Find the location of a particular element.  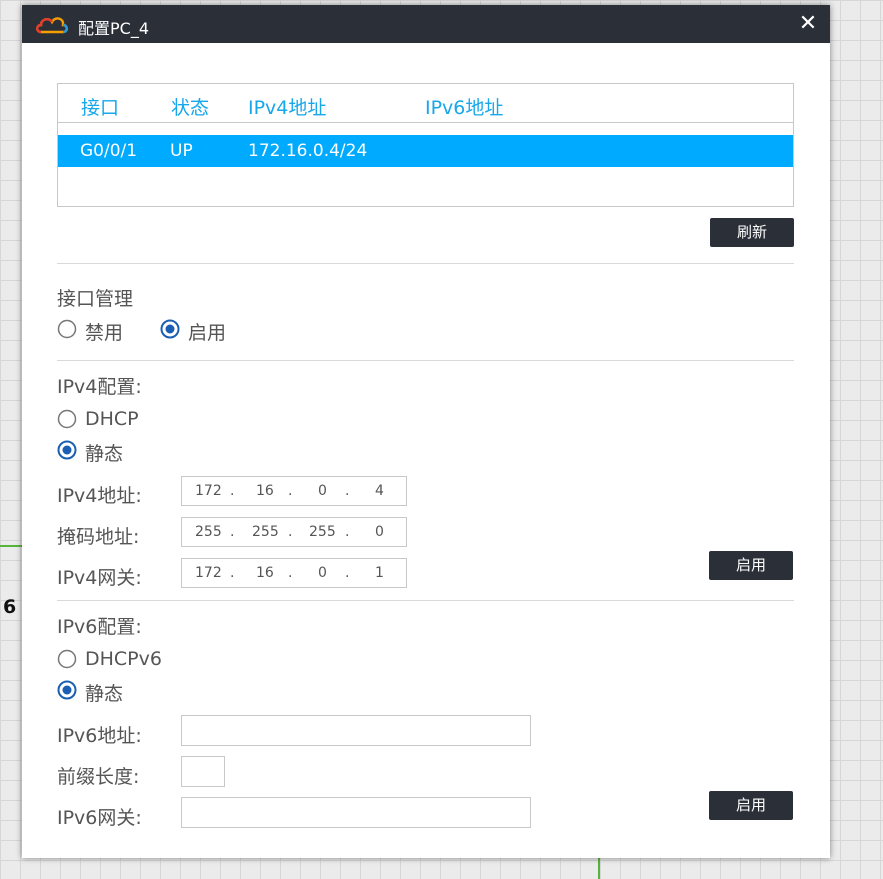

column-header-ipv4: IPv4地址 is located at coordinates (287, 108).